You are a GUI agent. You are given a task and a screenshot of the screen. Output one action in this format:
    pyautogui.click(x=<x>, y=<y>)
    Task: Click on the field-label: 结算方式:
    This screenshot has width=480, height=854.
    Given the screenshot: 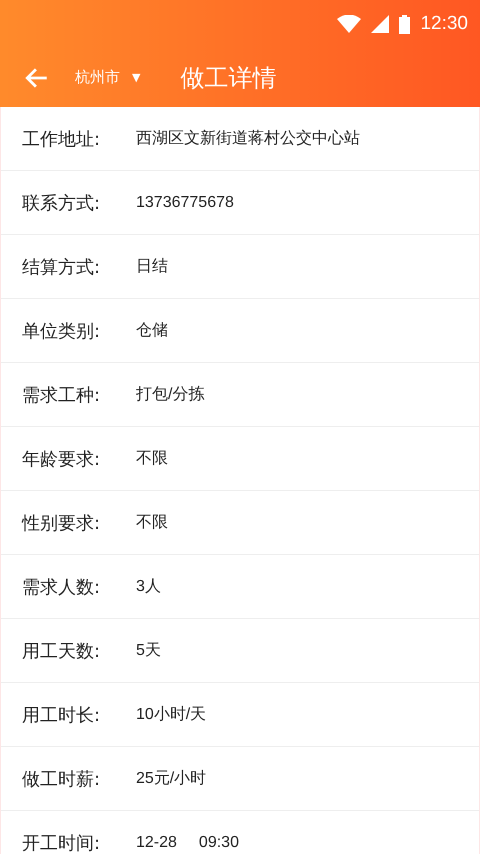 What is the action you would take?
    pyautogui.click(x=62, y=267)
    